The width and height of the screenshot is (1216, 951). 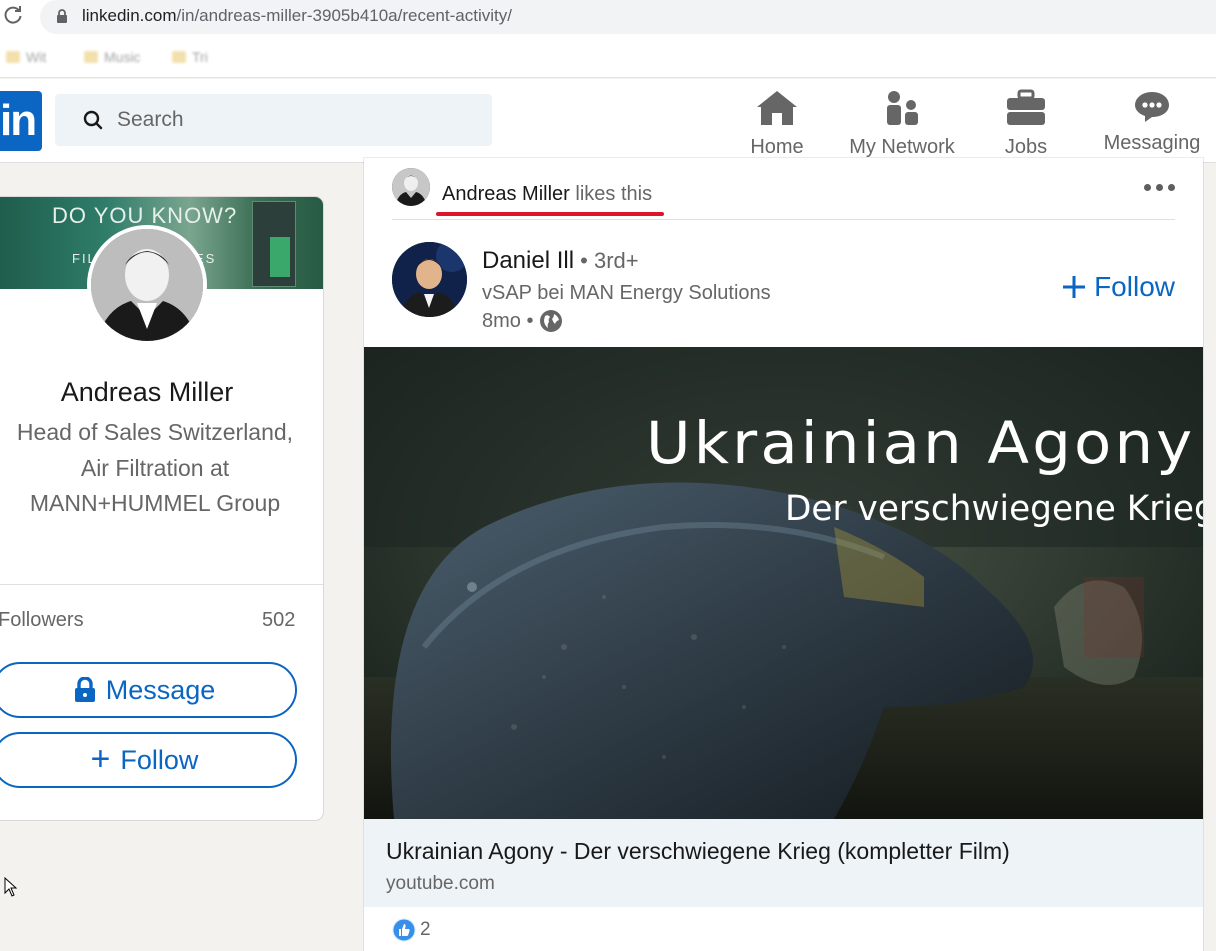 What do you see at coordinates (161, 584) in the screenshot?
I see `divider` at bounding box center [161, 584].